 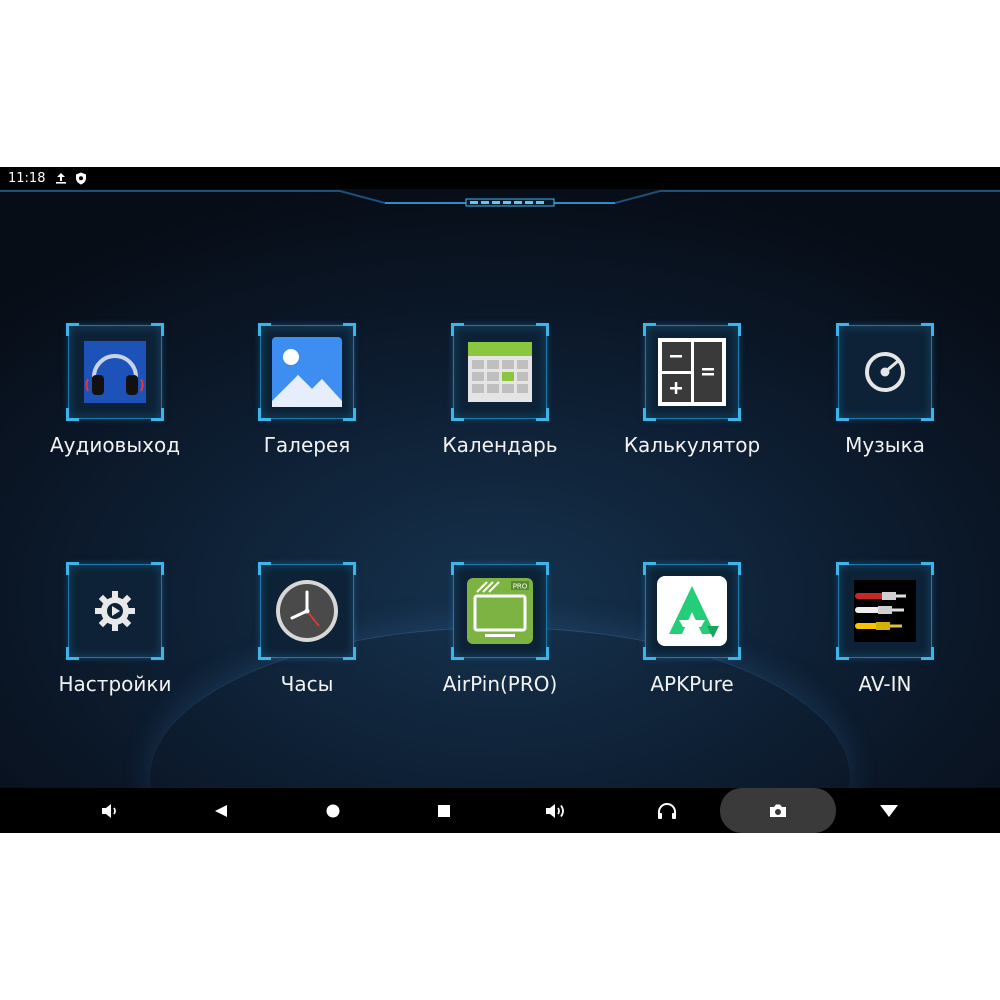 I want to click on app-label: Аудиовыход, so click(x=115, y=445).